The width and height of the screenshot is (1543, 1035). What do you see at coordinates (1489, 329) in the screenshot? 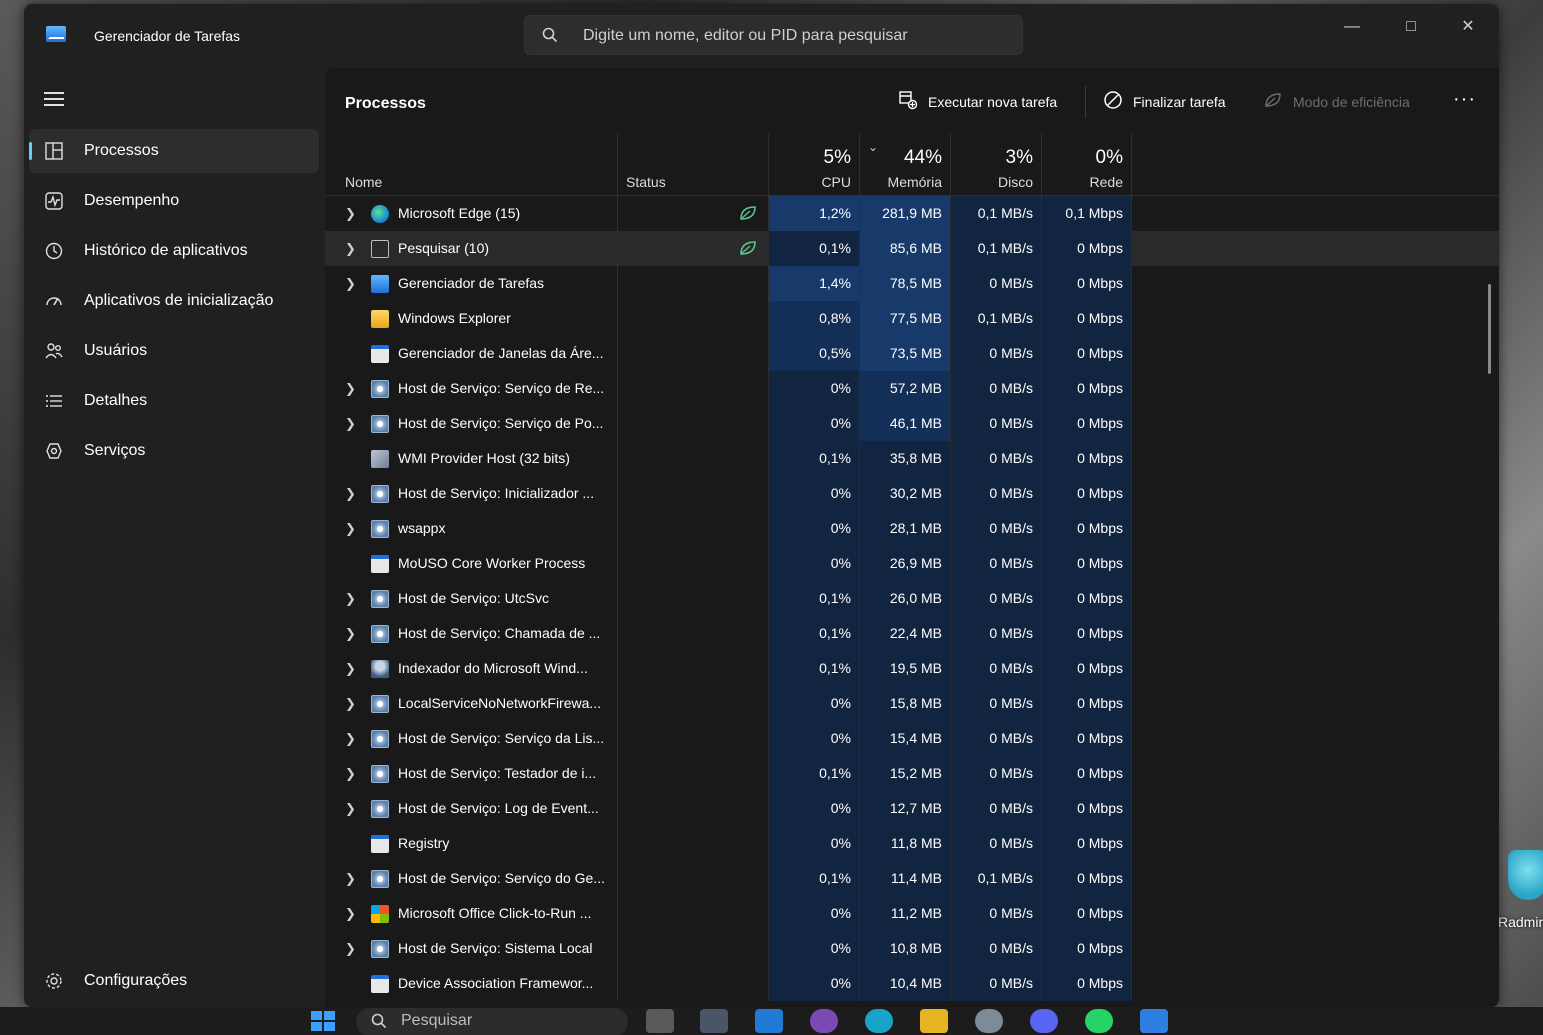
I see `vertical-scrollbar` at bounding box center [1489, 329].